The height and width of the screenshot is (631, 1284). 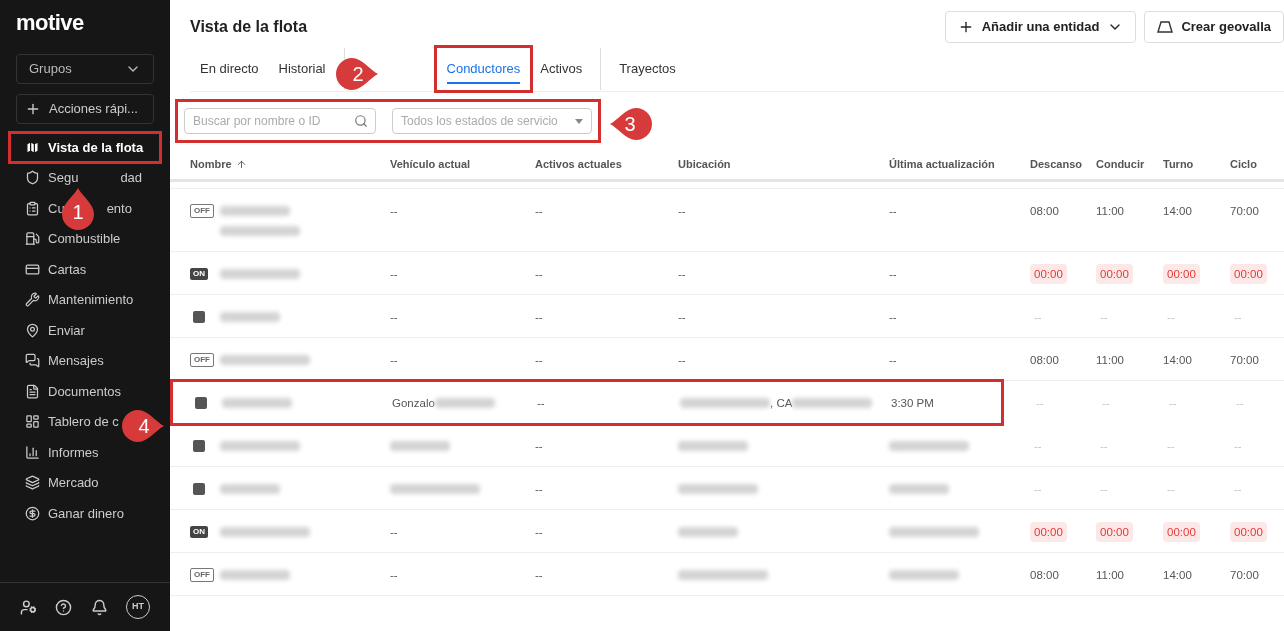 I want to click on sidebar-item: Mensajes, so click(x=57, y=360).